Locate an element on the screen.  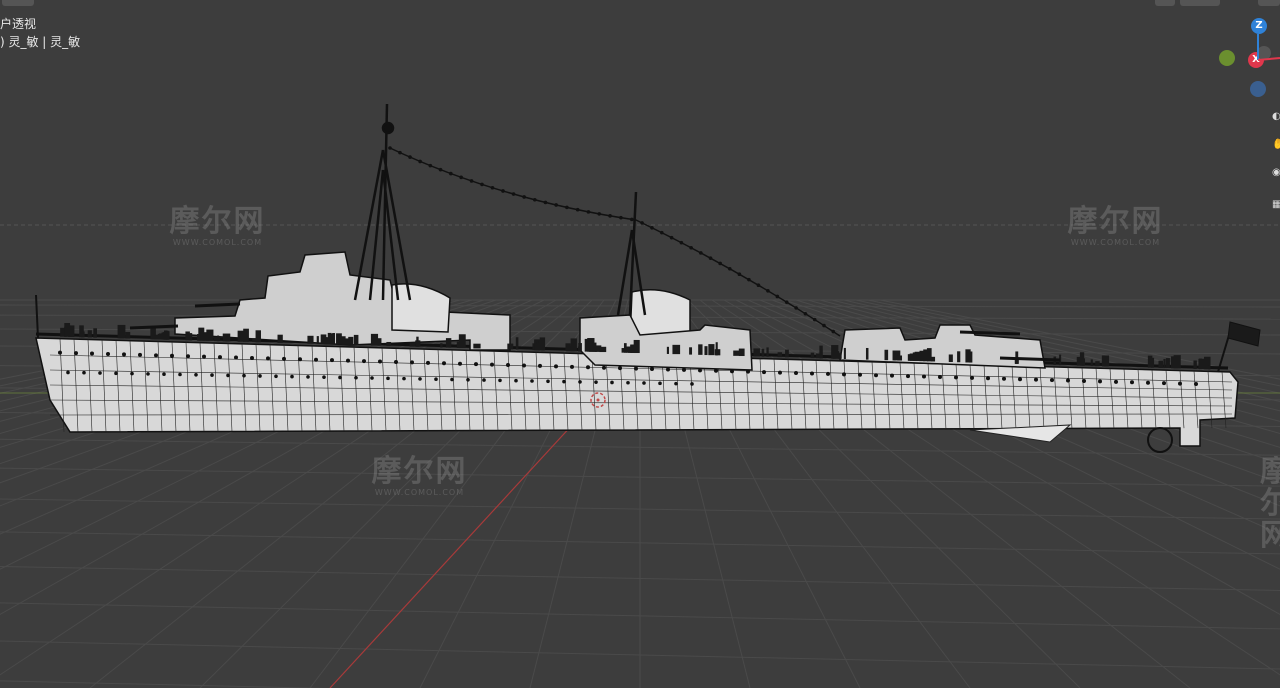
aft-mast is located at coordinates (631, 253).